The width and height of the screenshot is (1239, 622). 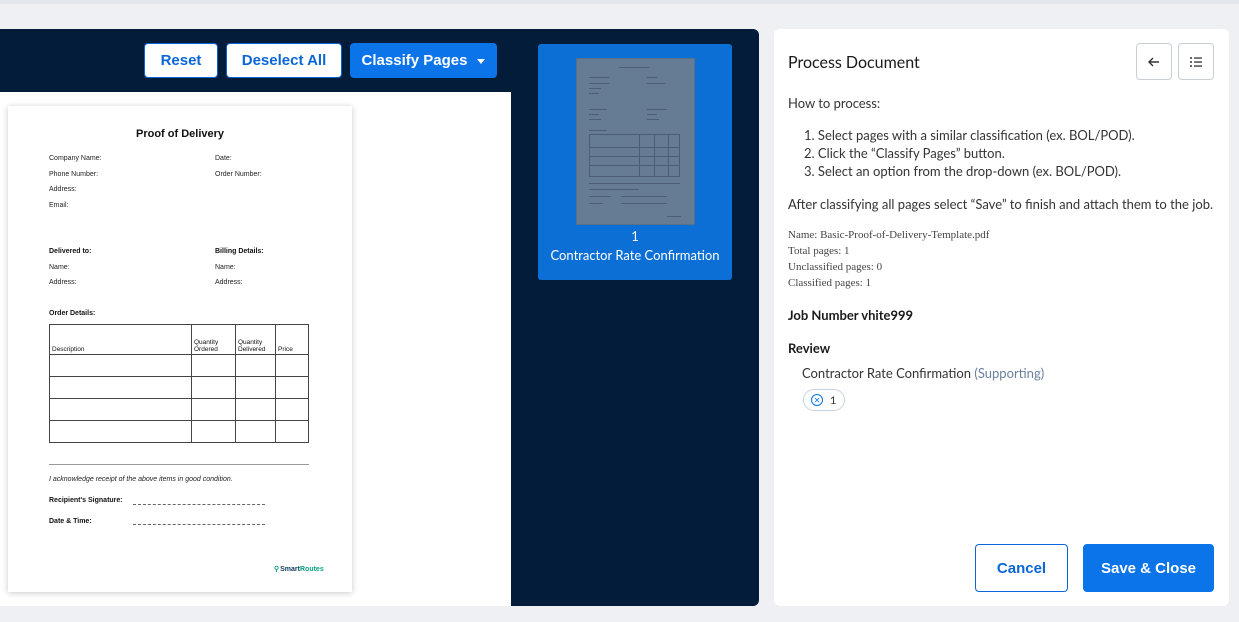 I want to click on list-view-button, so click(x=1196, y=61).